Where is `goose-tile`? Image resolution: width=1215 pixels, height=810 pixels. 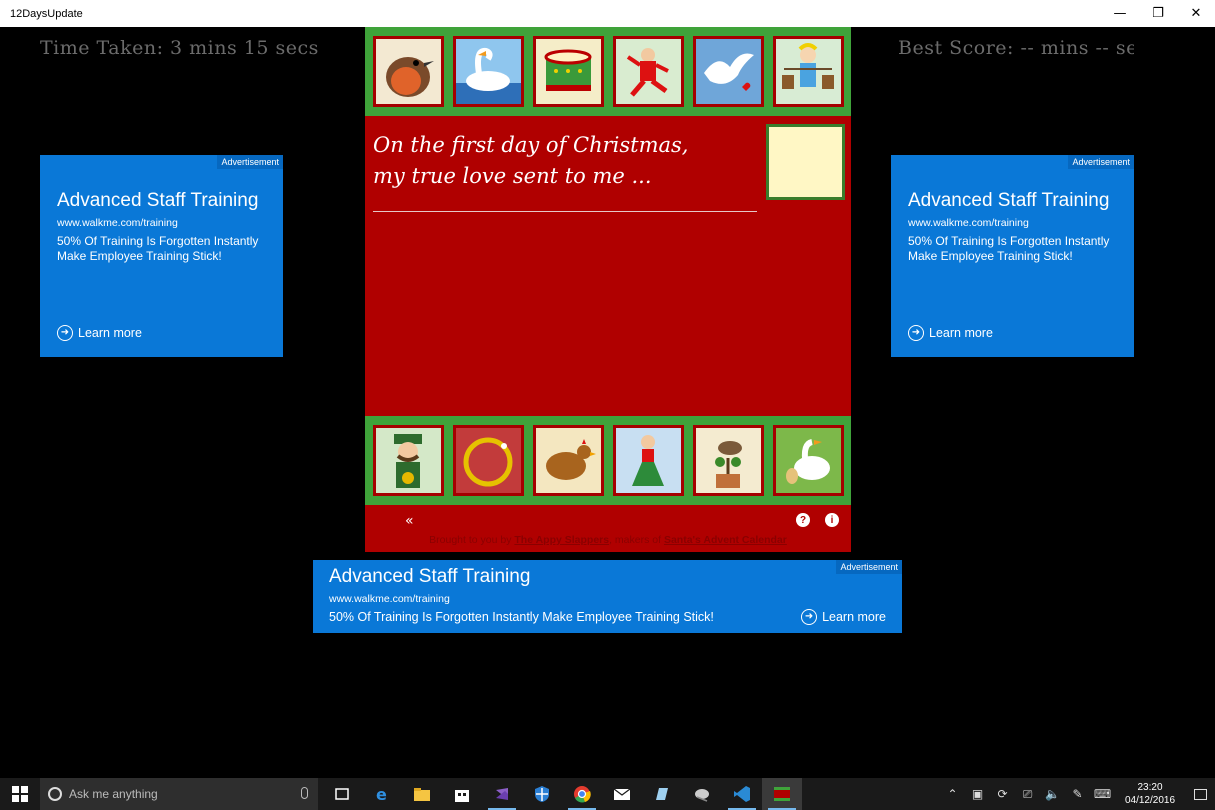 goose-tile is located at coordinates (808, 460).